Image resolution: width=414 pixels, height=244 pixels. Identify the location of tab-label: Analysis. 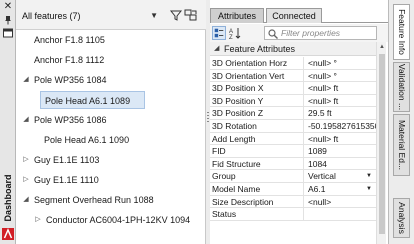
(401, 218).